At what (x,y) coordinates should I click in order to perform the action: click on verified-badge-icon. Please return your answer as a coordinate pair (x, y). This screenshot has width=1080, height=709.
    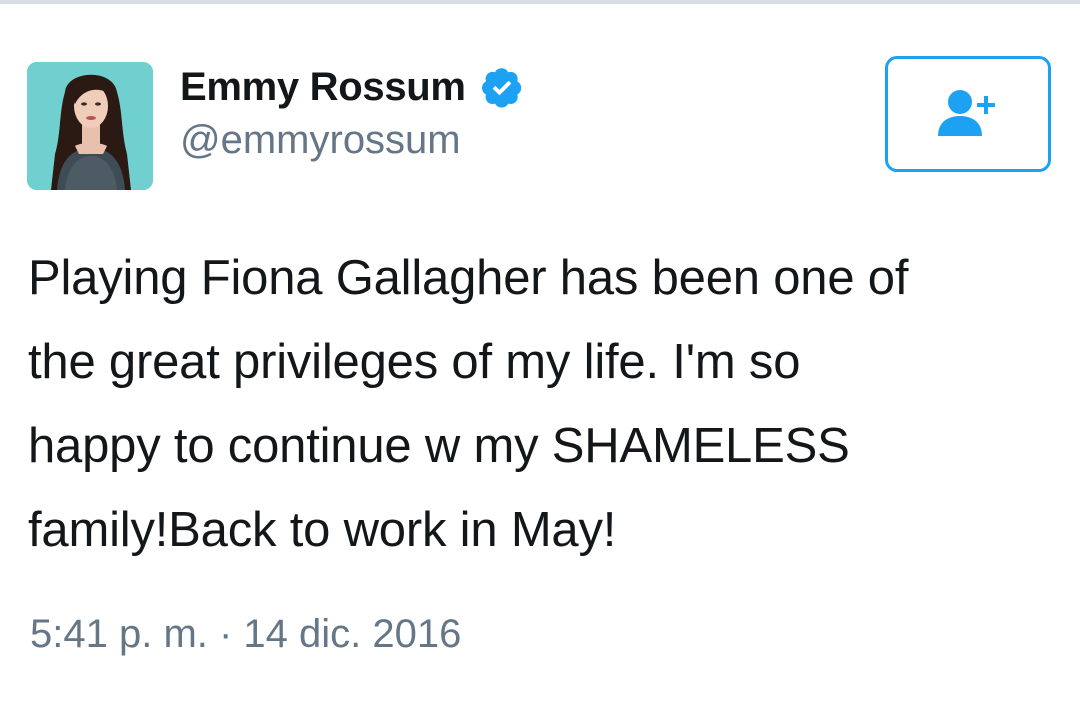
    Looking at the image, I should click on (502, 87).